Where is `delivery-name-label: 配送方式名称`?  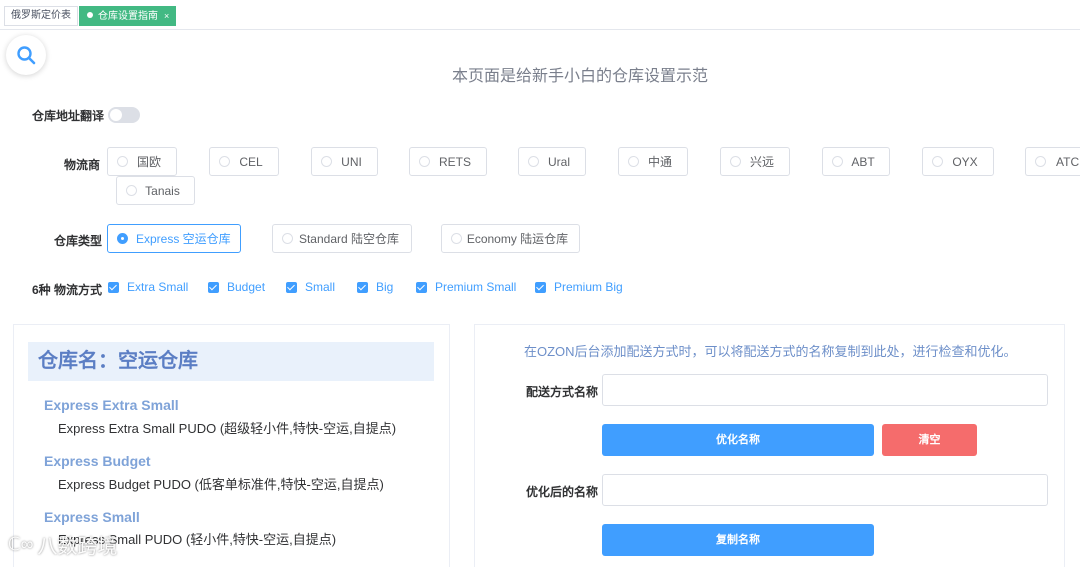
delivery-name-label: 配送方式名称 is located at coordinates (562, 392).